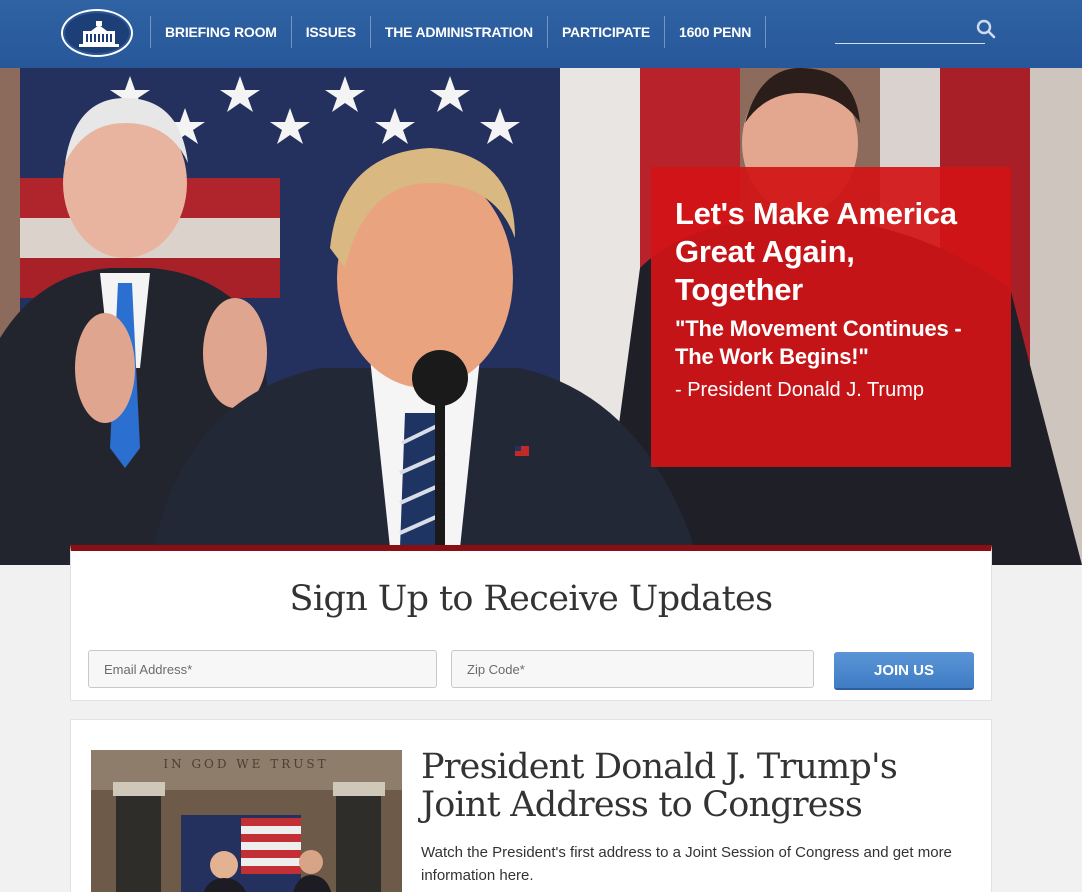 The width and height of the screenshot is (1082, 892). Describe the element at coordinates (904, 670) in the screenshot. I see `join-us-button: JOIN US` at that location.